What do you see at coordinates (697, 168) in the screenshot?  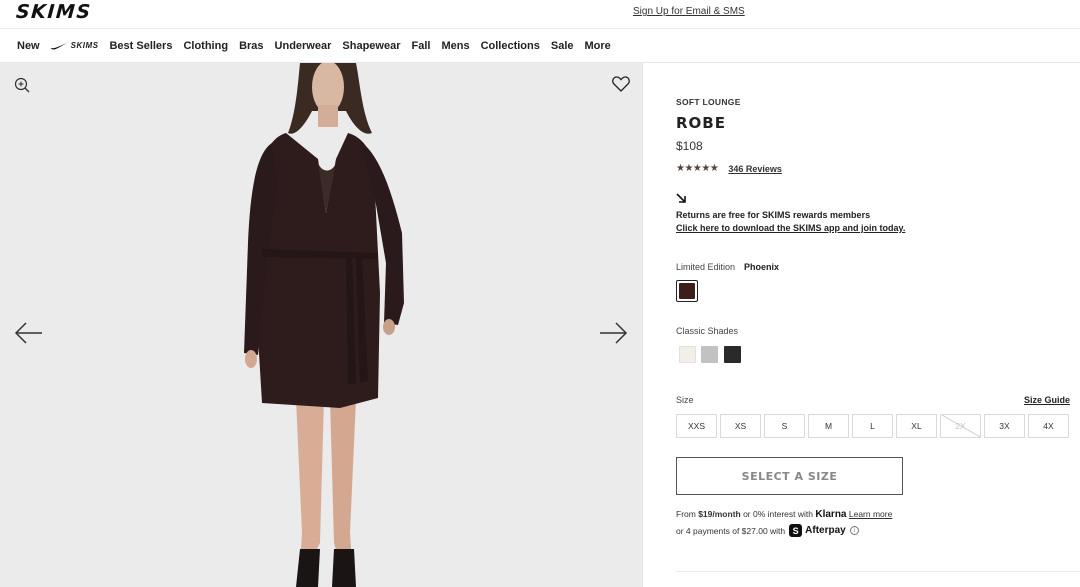 I see `rating-stars: ★★★★★` at bounding box center [697, 168].